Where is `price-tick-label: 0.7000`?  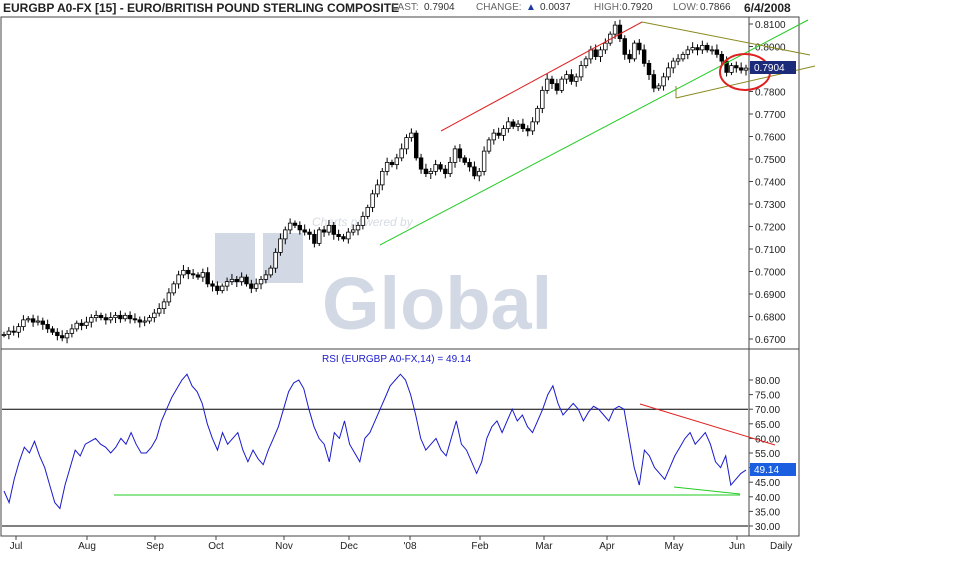
price-tick-label: 0.7000 is located at coordinates (770, 273).